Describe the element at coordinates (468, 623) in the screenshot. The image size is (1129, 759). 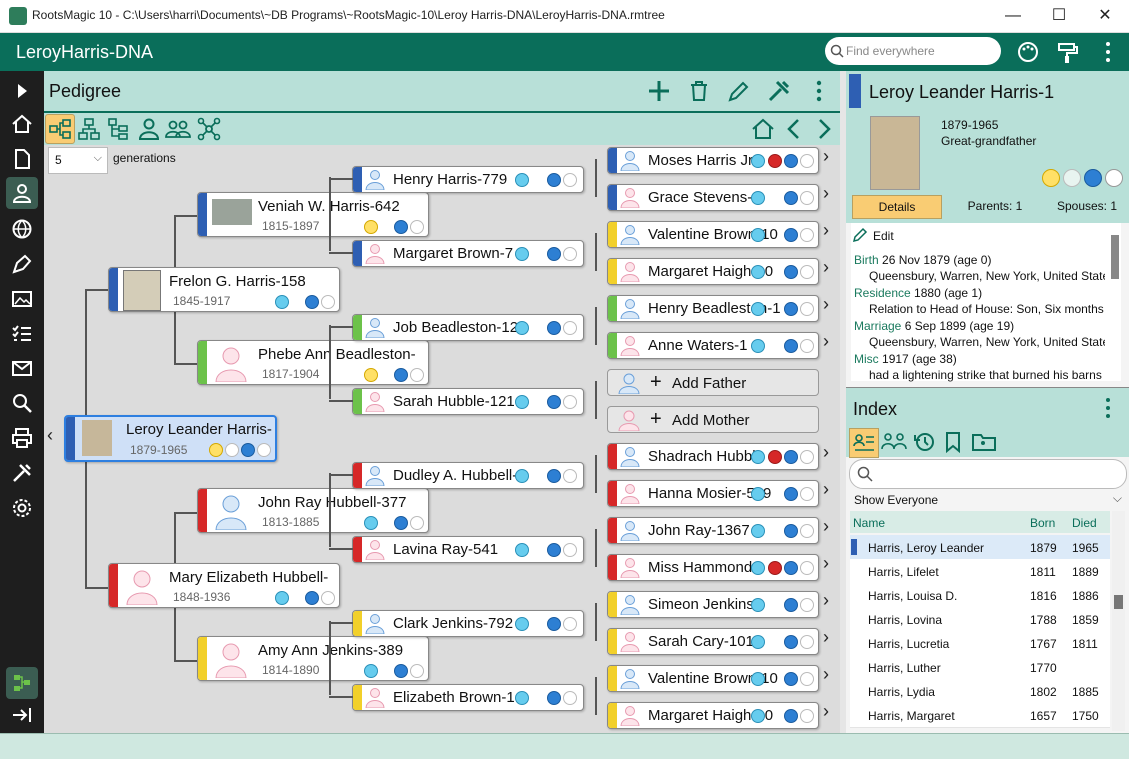
I see `person-card-gen4: Clark Jenkins-792` at that location.